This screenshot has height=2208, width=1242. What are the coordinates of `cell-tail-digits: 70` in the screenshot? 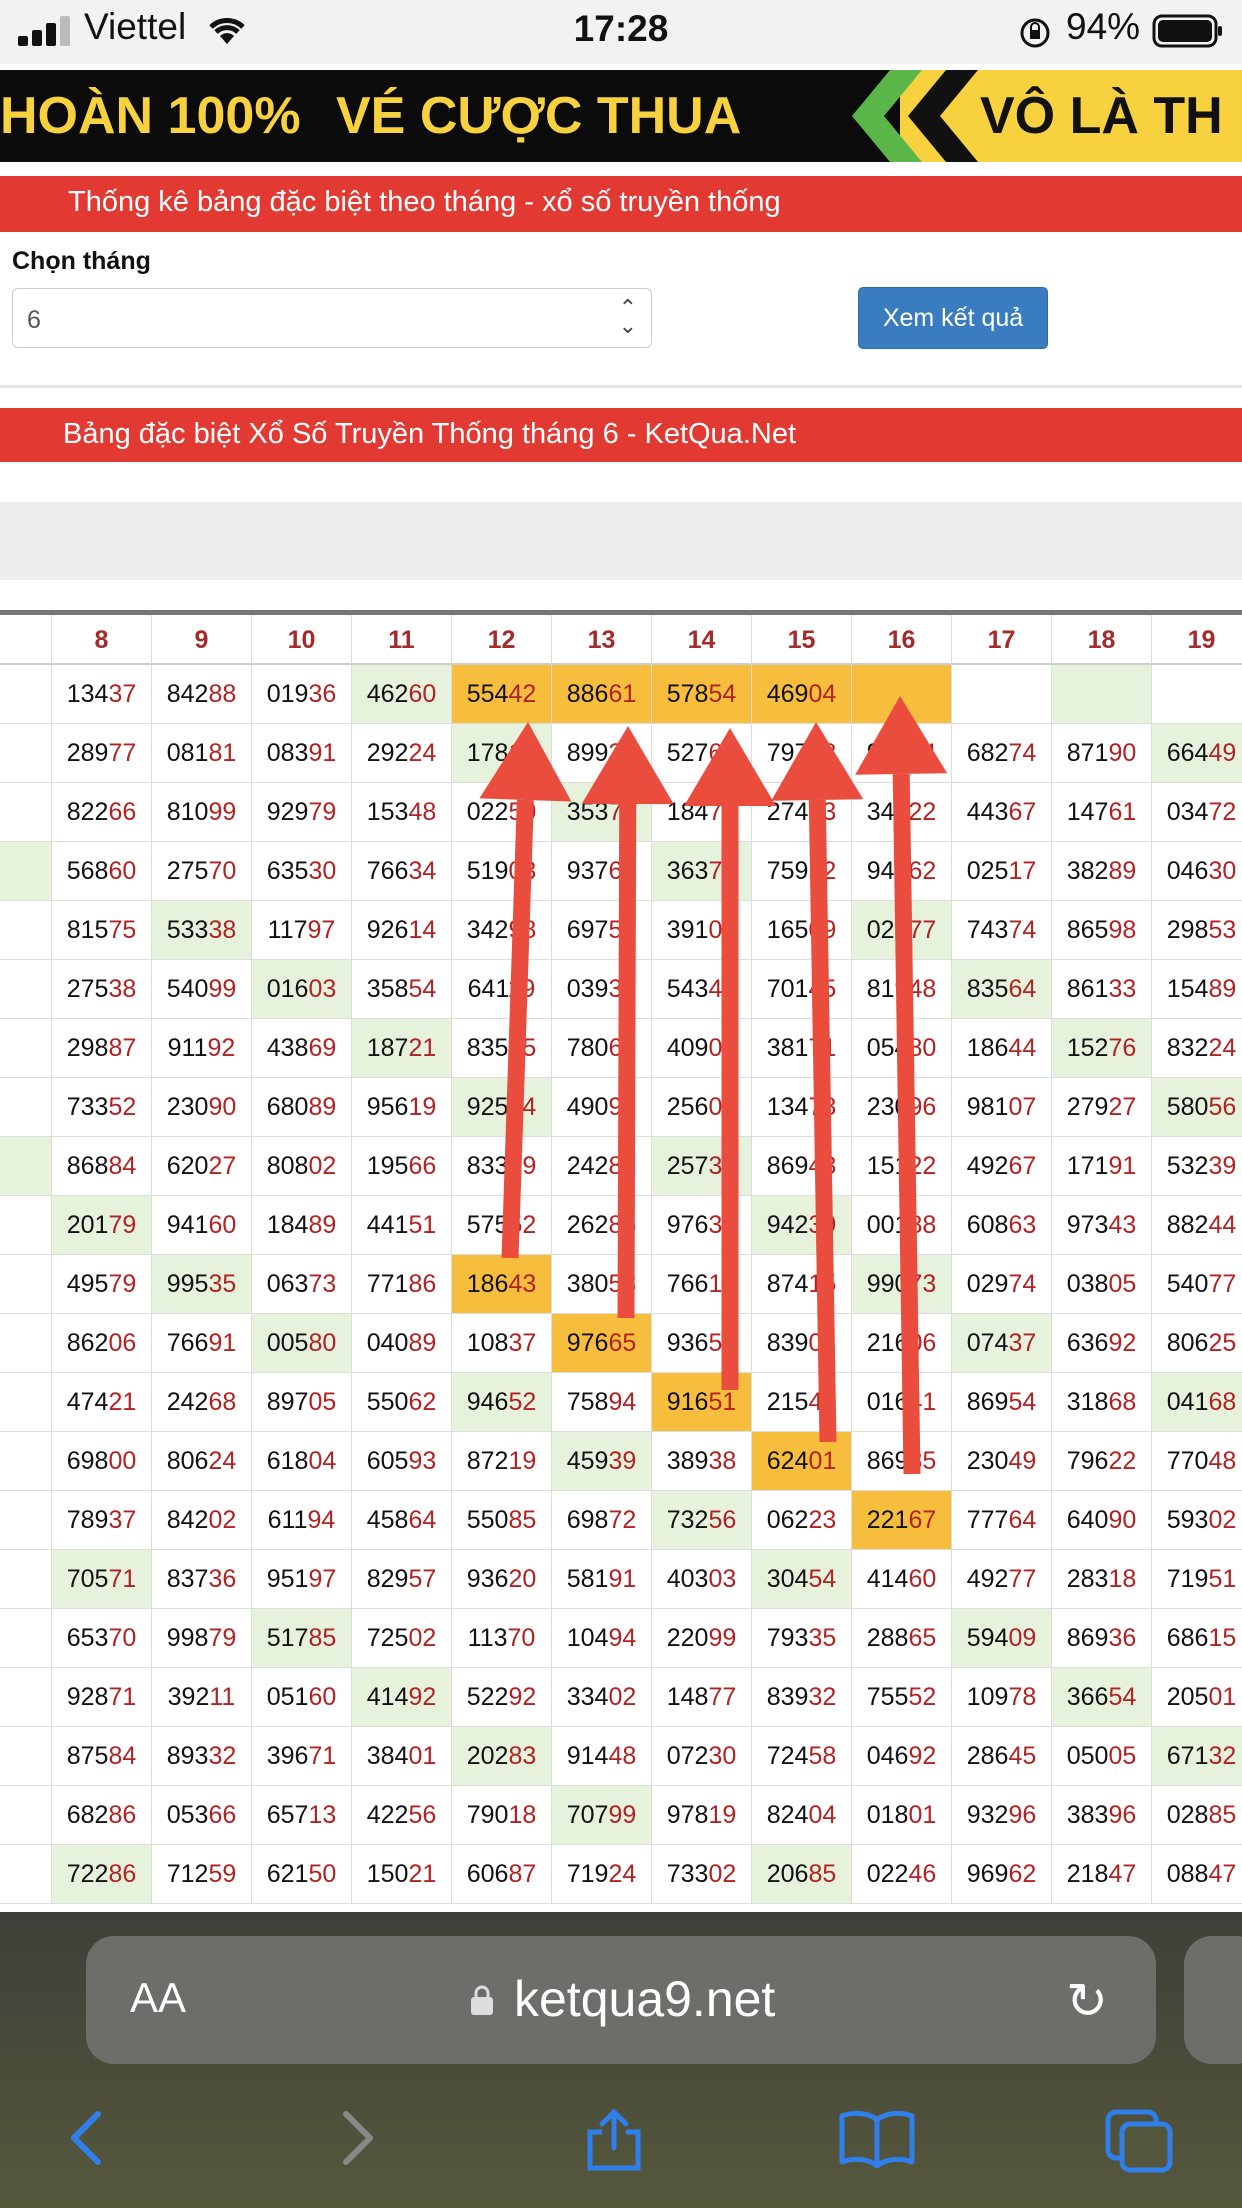 It's located at (521, 1638).